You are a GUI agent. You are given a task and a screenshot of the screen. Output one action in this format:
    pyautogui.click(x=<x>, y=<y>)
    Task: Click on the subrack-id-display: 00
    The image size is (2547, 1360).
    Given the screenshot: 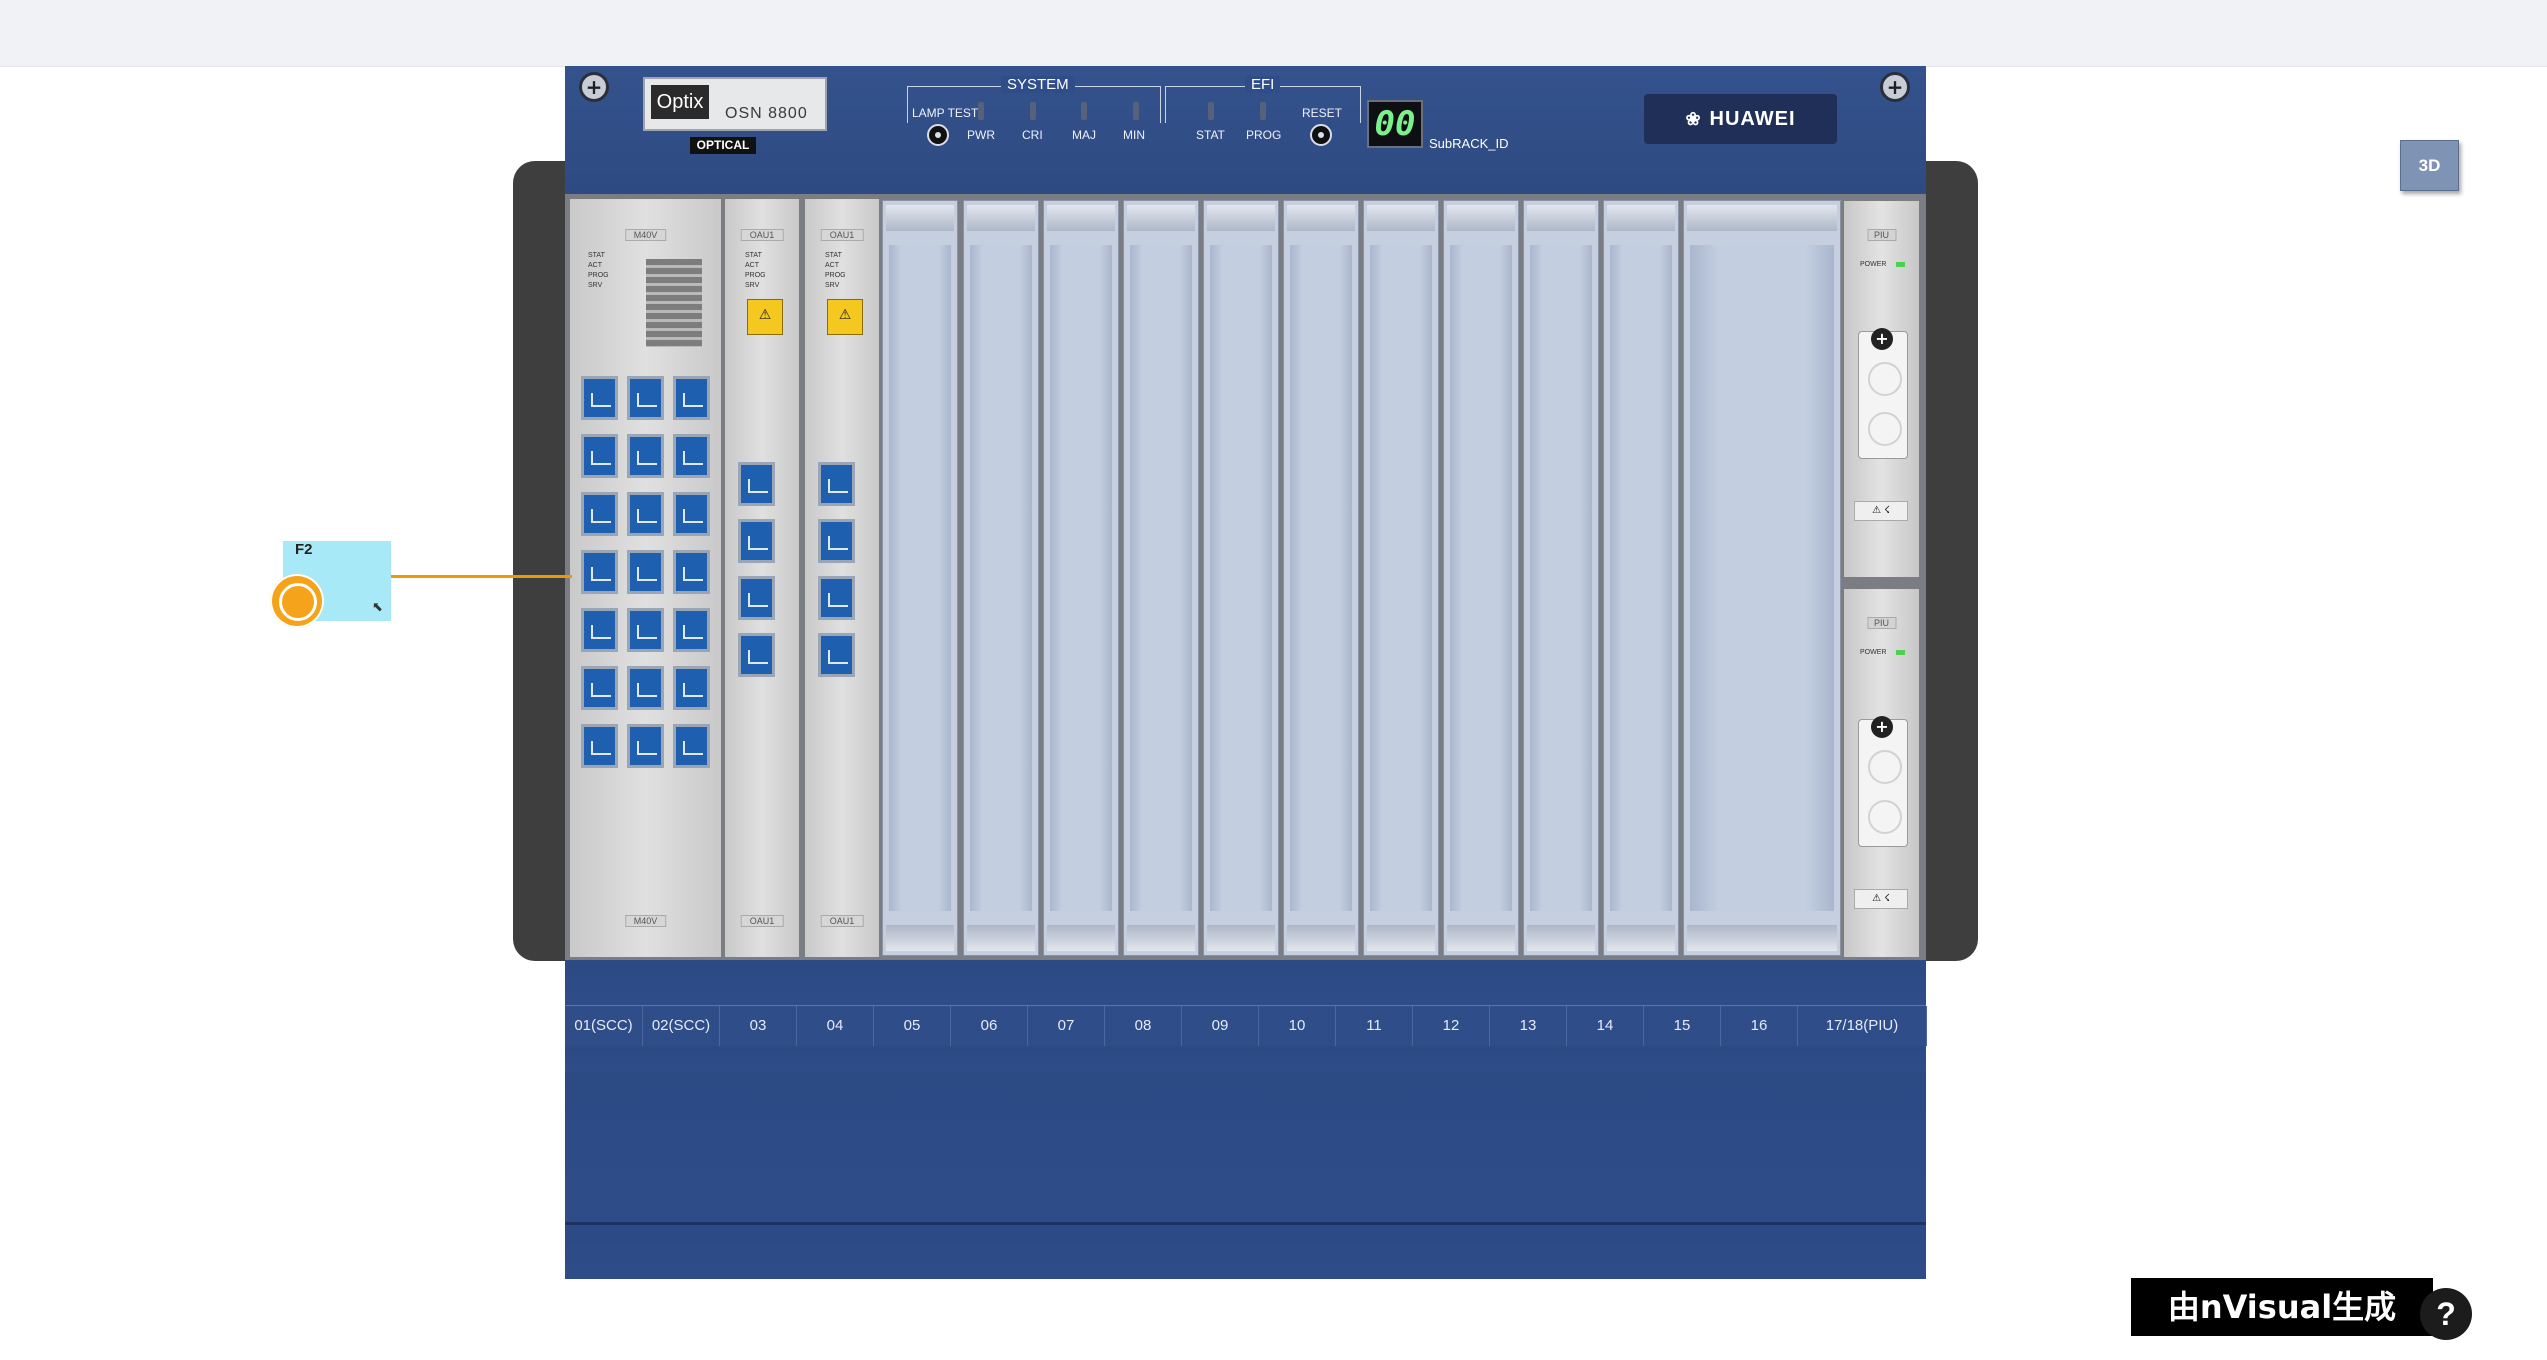 What is the action you would take?
    pyautogui.click(x=1395, y=124)
    